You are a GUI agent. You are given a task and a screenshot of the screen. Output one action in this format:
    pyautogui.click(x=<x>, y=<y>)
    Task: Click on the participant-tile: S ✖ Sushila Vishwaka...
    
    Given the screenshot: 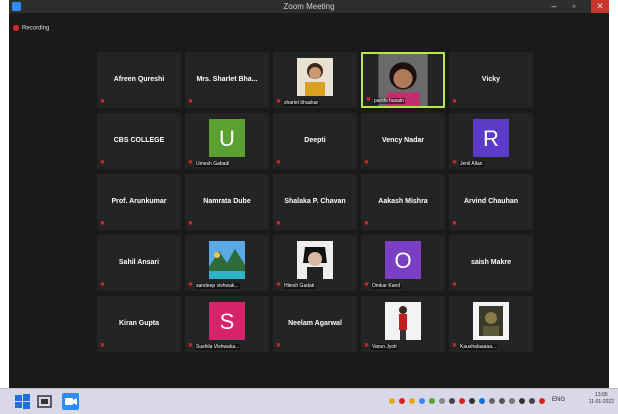 What is the action you would take?
    pyautogui.click(x=227, y=324)
    